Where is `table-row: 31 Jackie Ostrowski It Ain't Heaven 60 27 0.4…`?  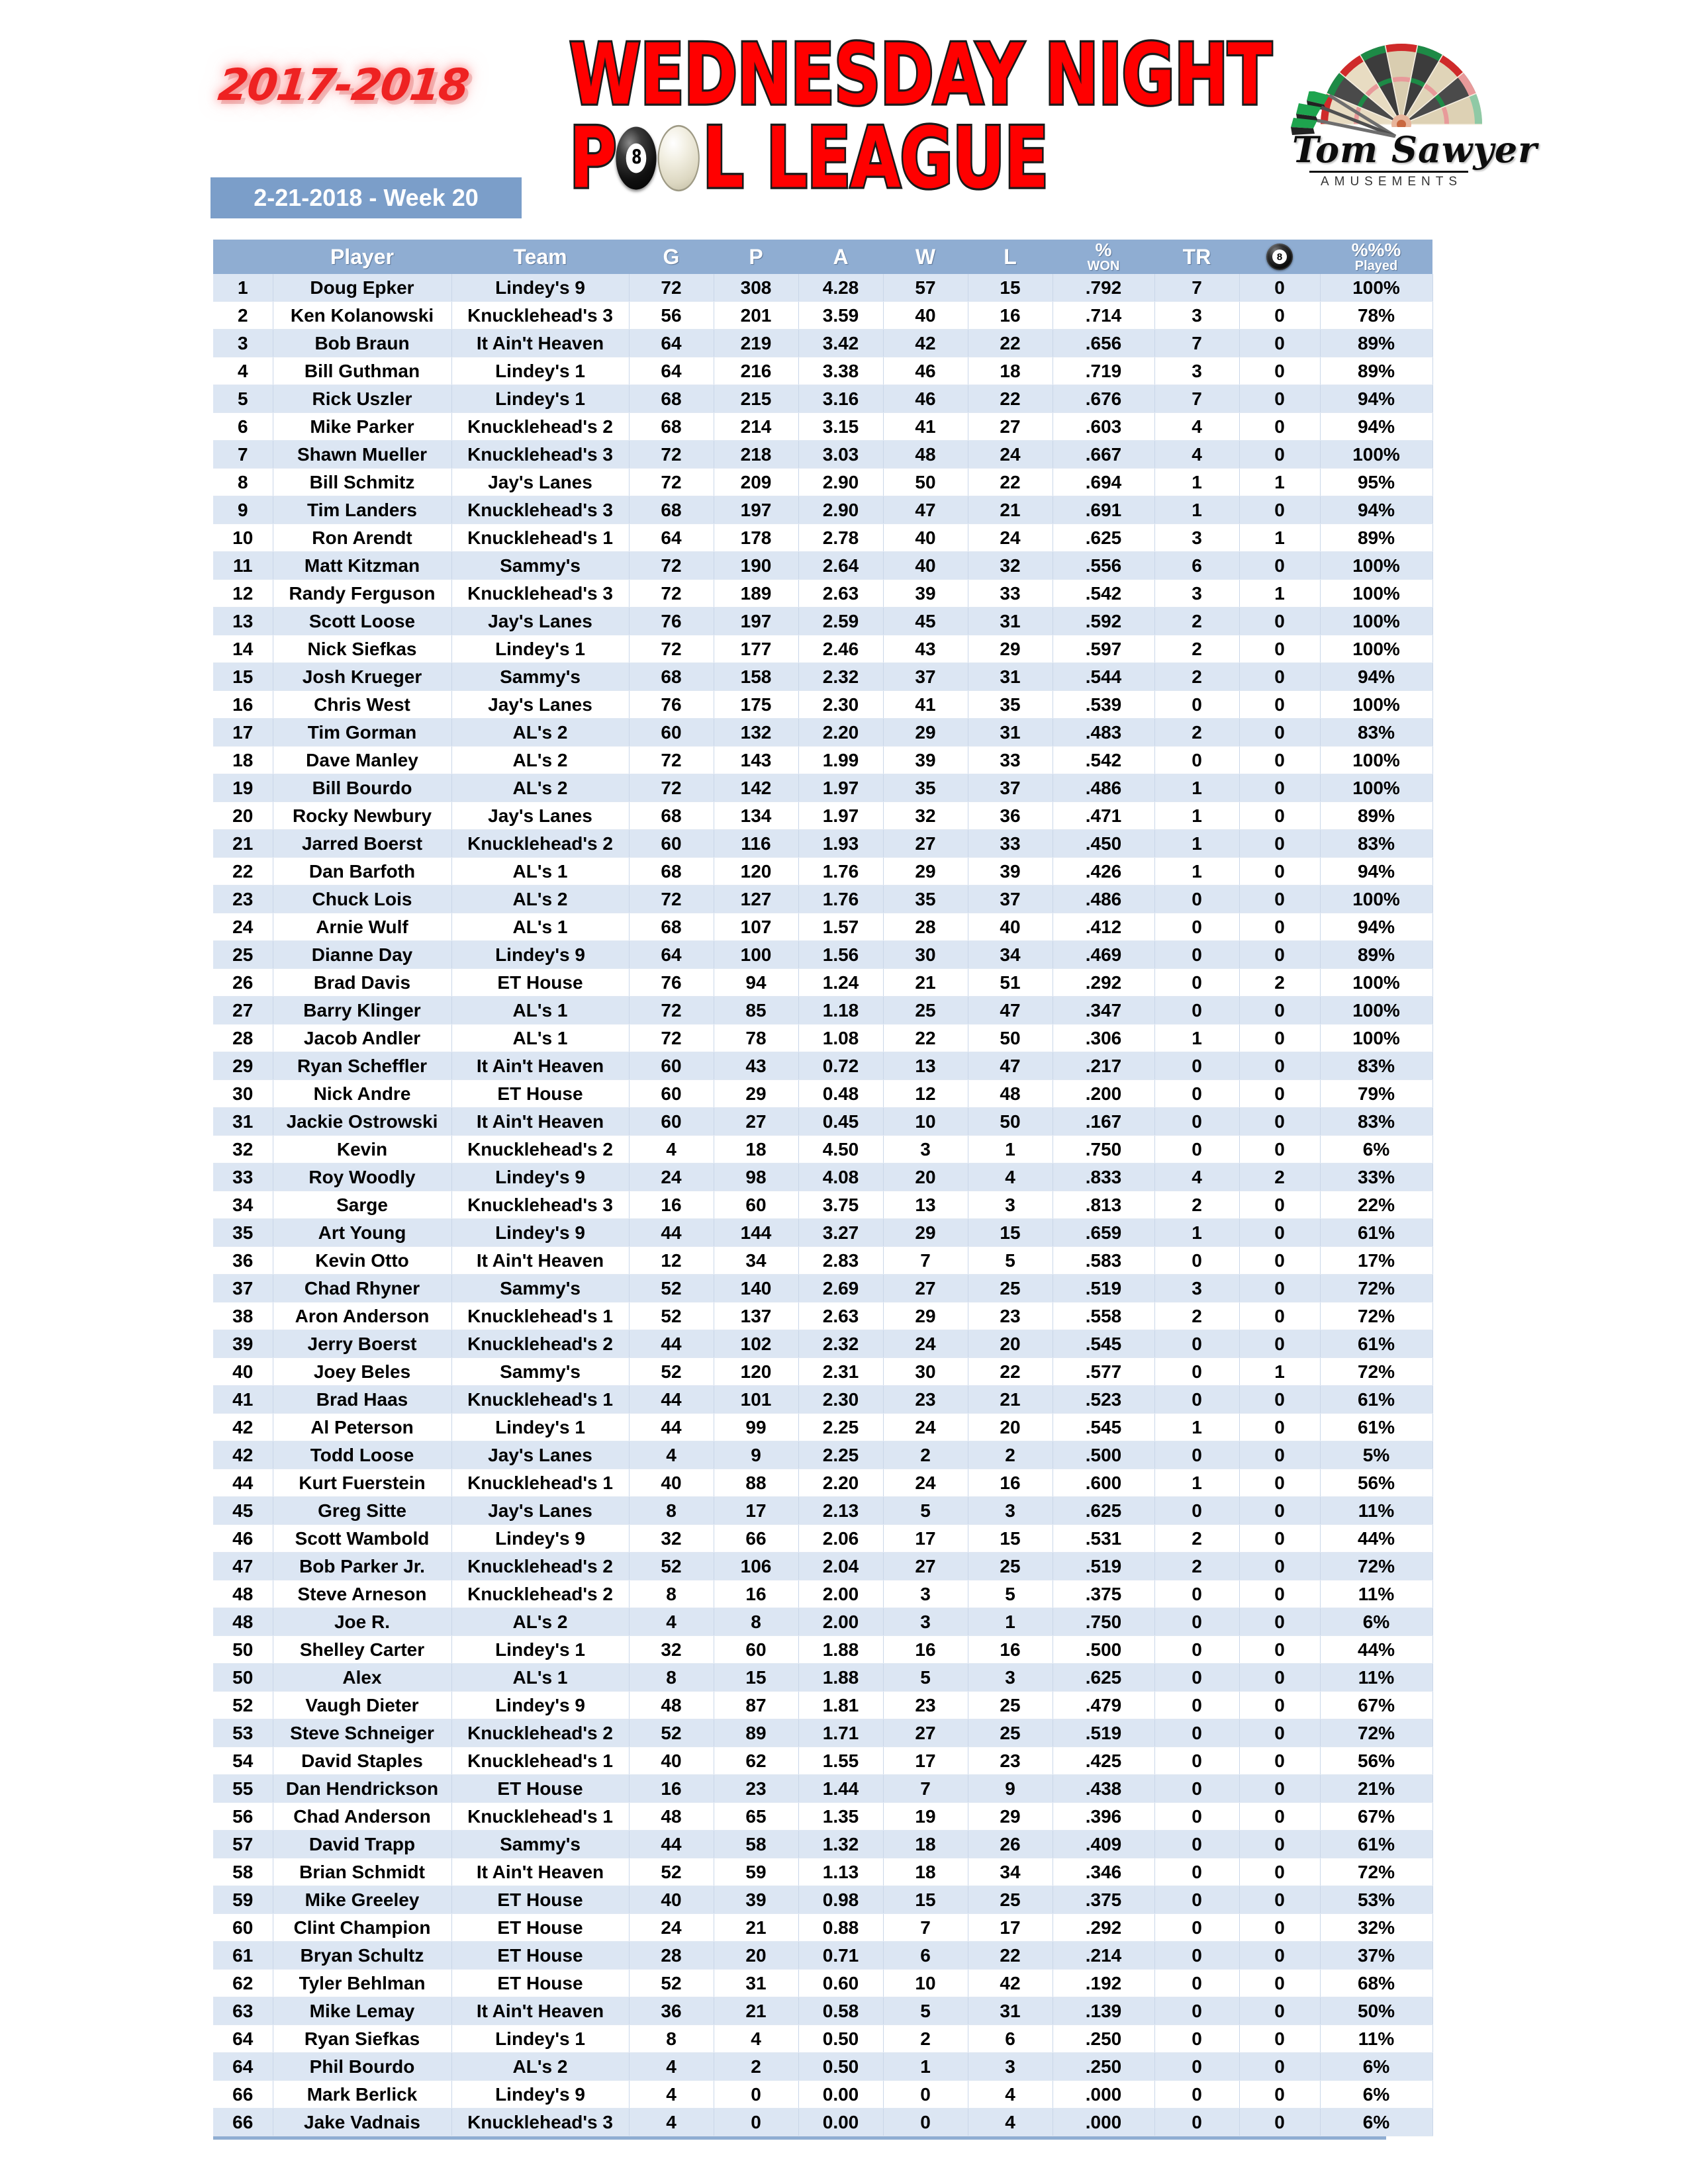 table-row: 31 Jackie Ostrowski It Ain't Heaven 60 27 0.4… is located at coordinates (823, 1121).